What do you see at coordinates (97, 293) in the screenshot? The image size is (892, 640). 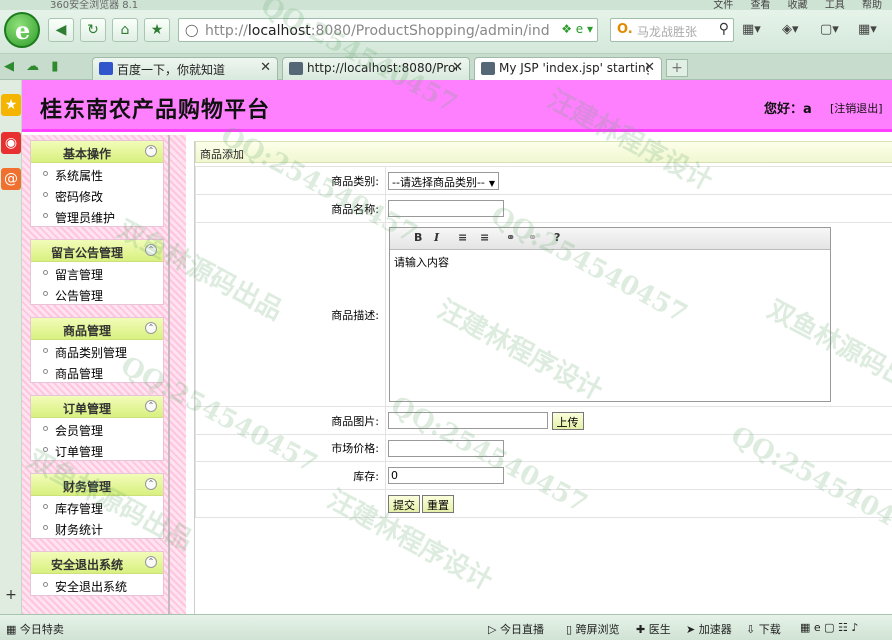 I see `menu-item-notices: 公告管理` at bounding box center [97, 293].